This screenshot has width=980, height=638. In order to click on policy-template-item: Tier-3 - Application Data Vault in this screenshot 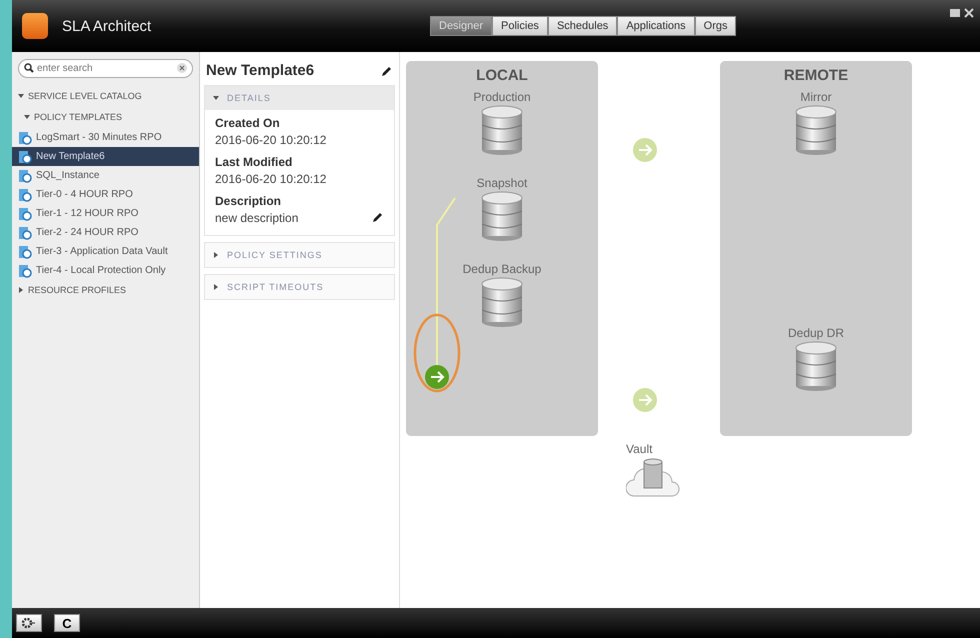, I will do `click(105, 251)`.